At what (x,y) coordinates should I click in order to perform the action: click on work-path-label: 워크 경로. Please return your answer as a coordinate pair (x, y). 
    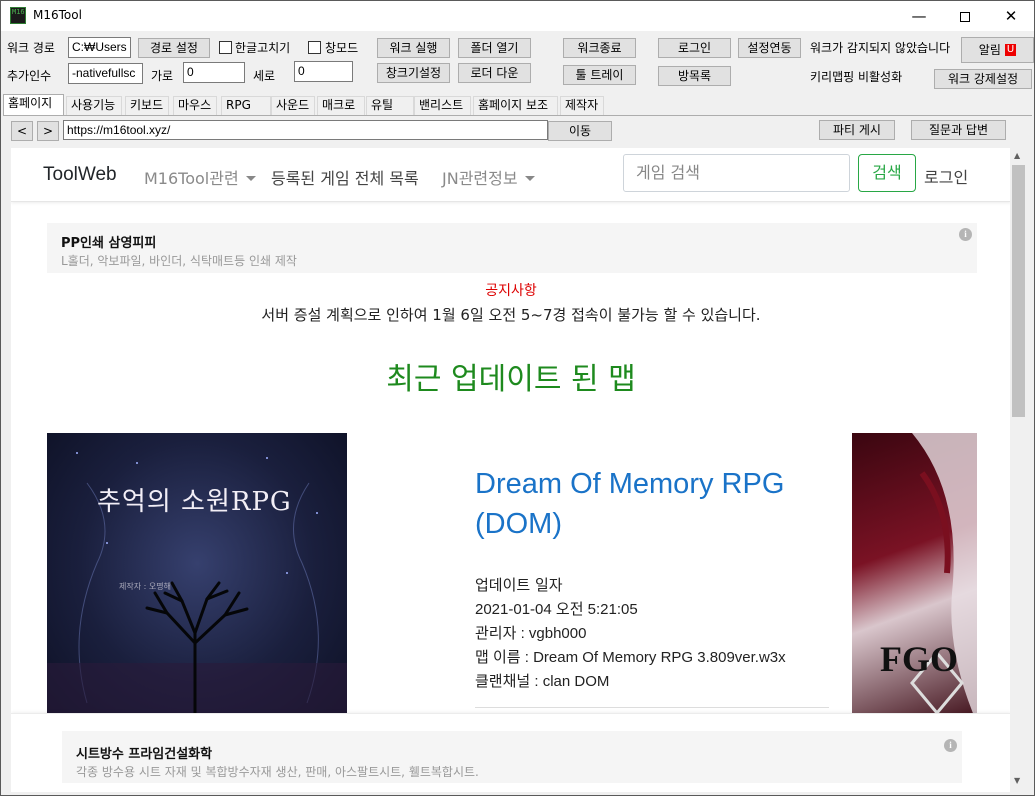
    Looking at the image, I should click on (31, 48).